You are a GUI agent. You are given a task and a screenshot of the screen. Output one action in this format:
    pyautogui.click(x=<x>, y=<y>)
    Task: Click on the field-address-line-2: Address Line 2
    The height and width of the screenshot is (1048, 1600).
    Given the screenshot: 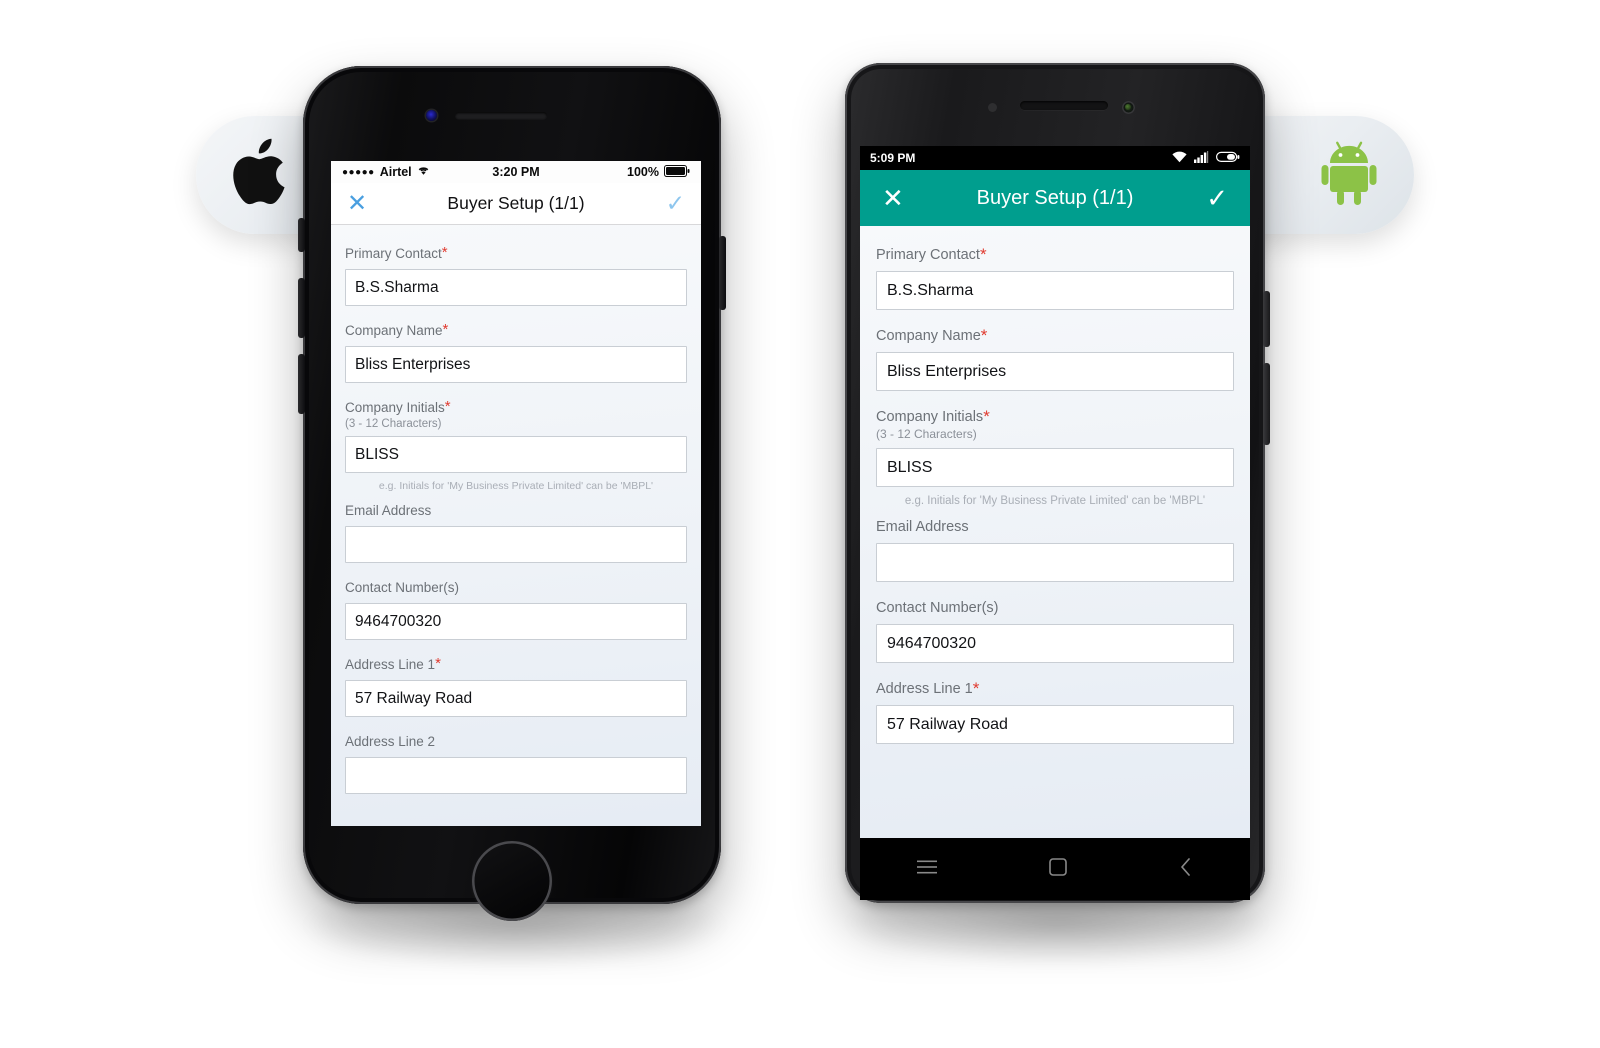 What is the action you would take?
    pyautogui.click(x=516, y=763)
    